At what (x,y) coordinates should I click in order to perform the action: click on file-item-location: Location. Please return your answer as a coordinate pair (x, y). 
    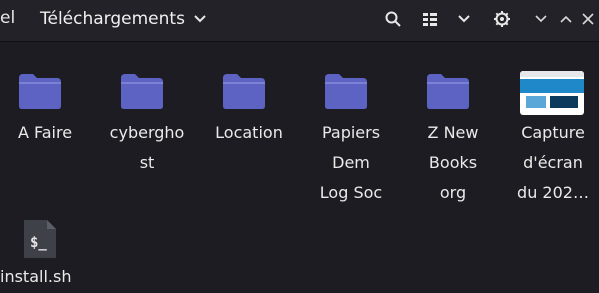
    Looking at the image, I should click on (249, 103).